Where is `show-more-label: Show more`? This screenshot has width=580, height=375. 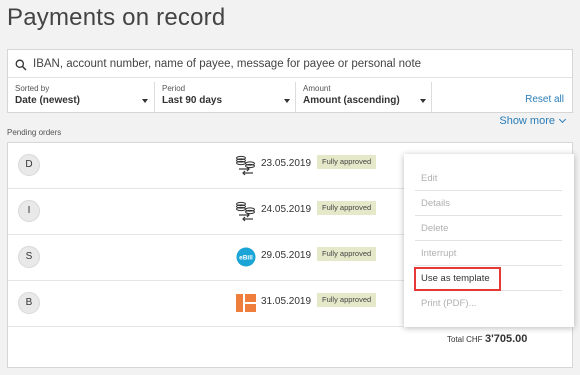
show-more-label: Show more is located at coordinates (527, 121).